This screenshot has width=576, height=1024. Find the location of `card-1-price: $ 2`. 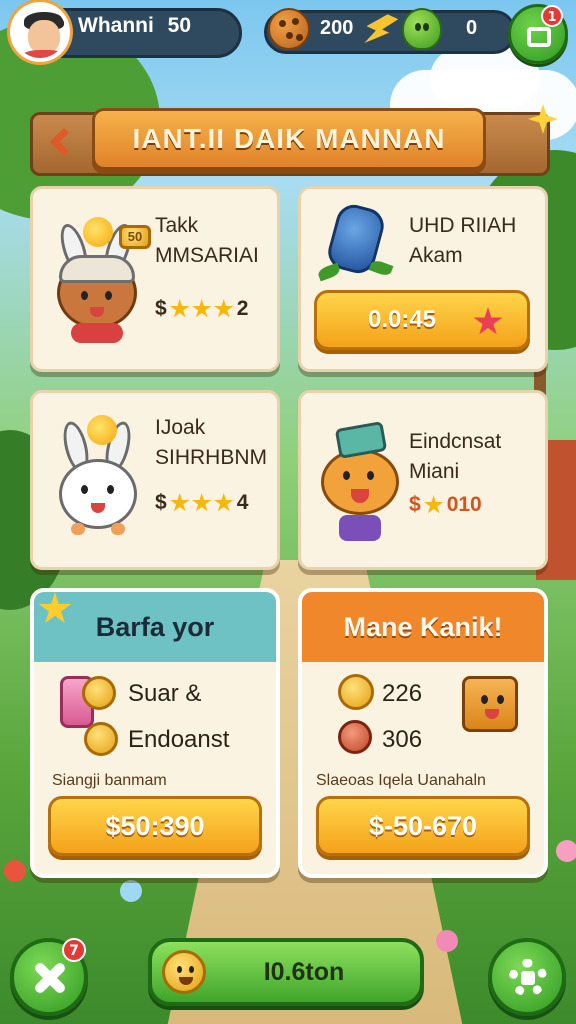

card-1-price: $ 2 is located at coordinates (202, 308).